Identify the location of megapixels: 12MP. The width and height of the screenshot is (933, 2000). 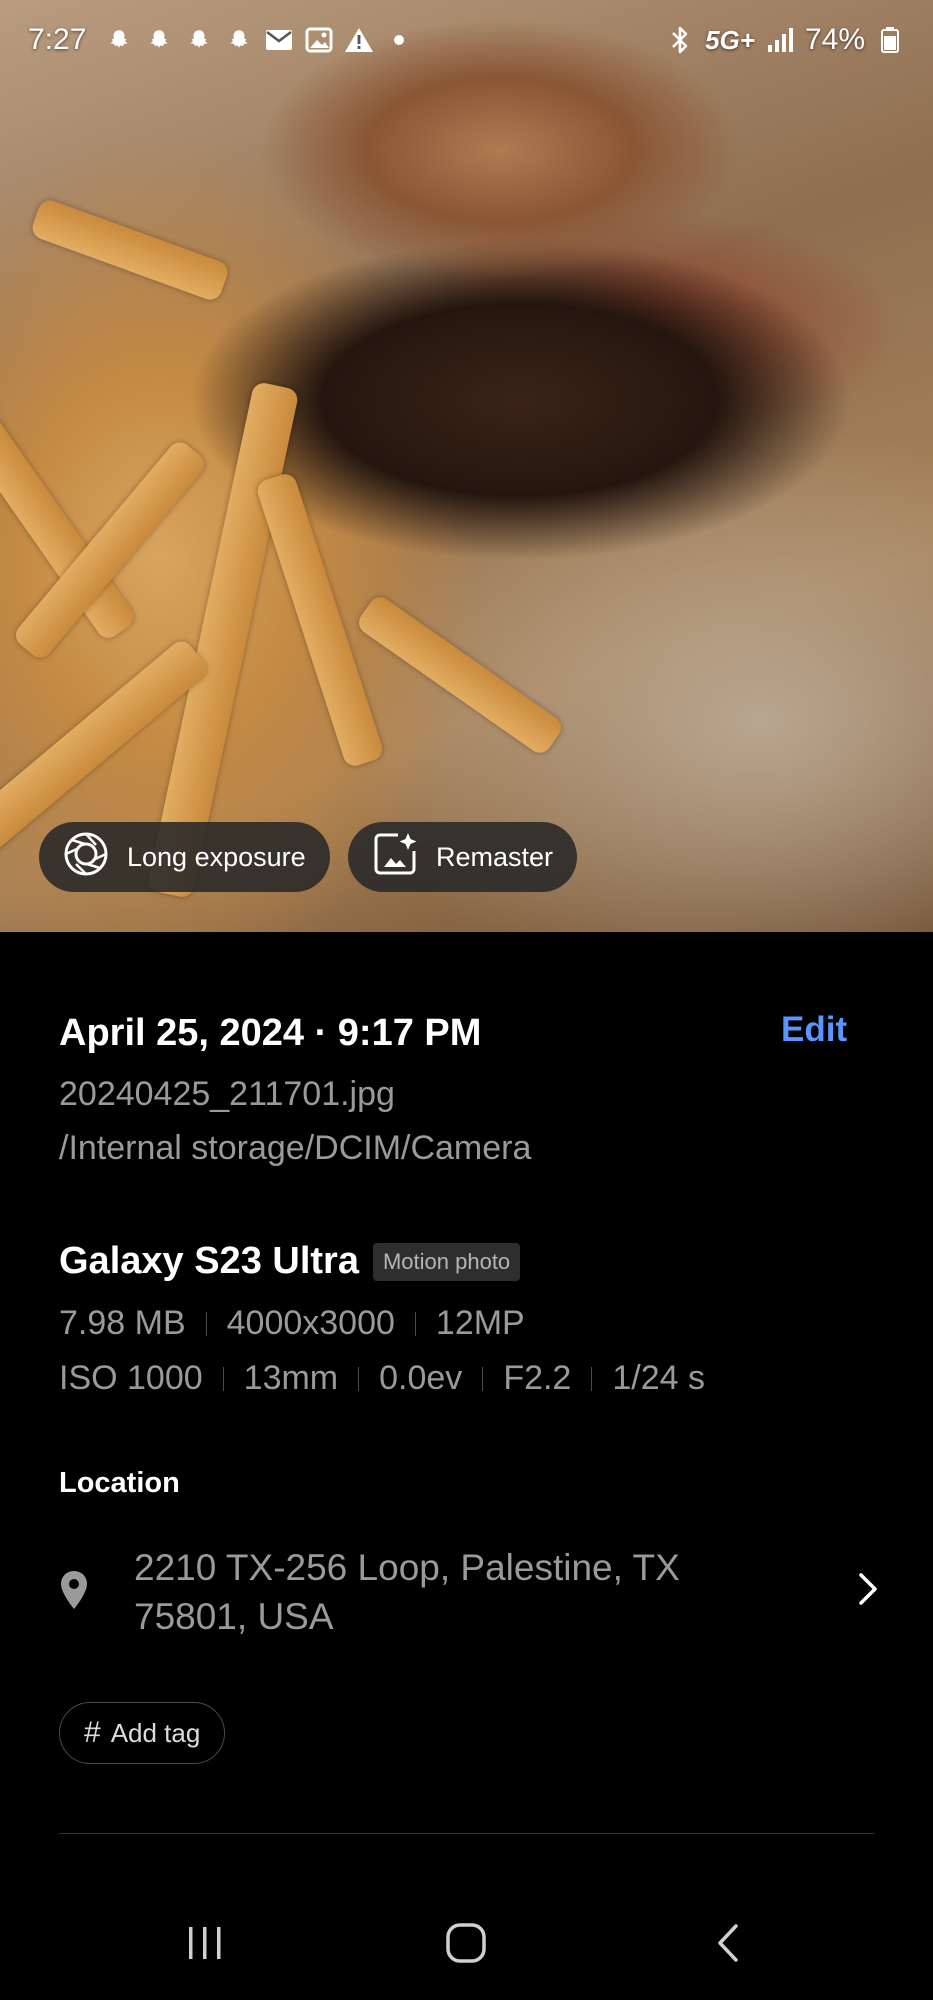
(480, 1323).